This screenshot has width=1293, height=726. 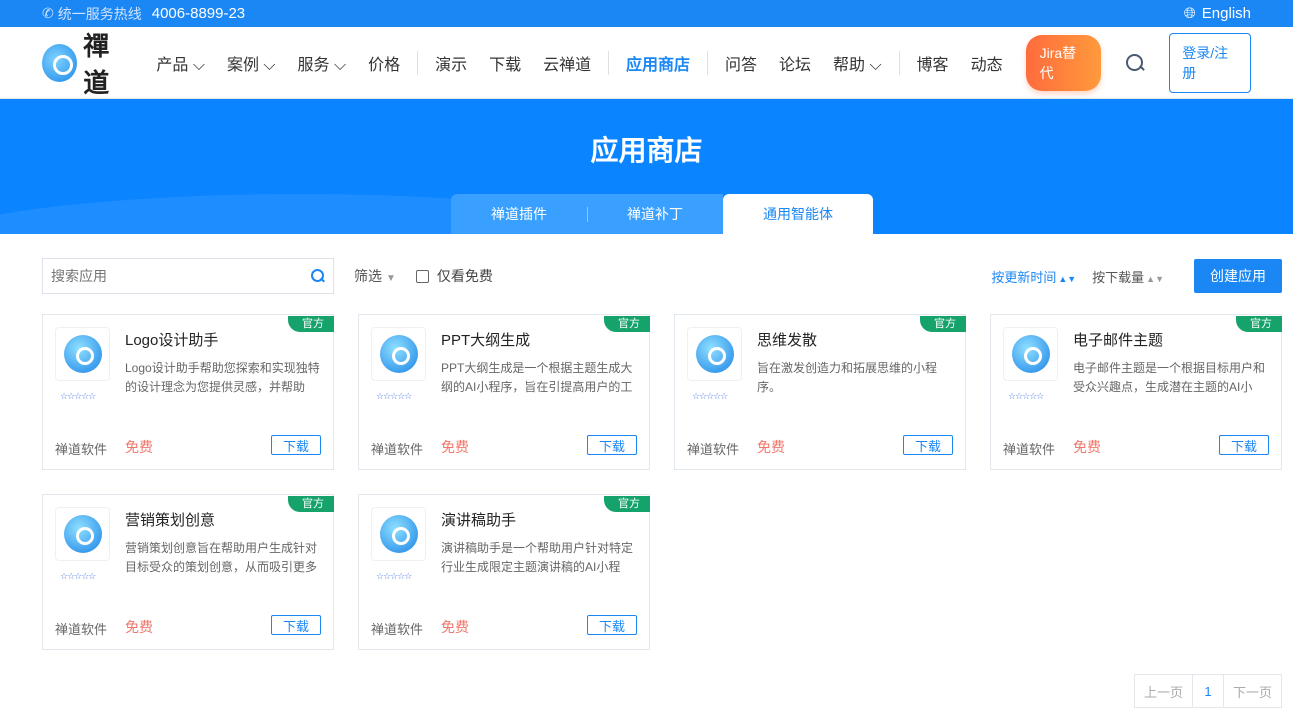 What do you see at coordinates (795, 63) in the screenshot?
I see `nav-forum: 论坛` at bounding box center [795, 63].